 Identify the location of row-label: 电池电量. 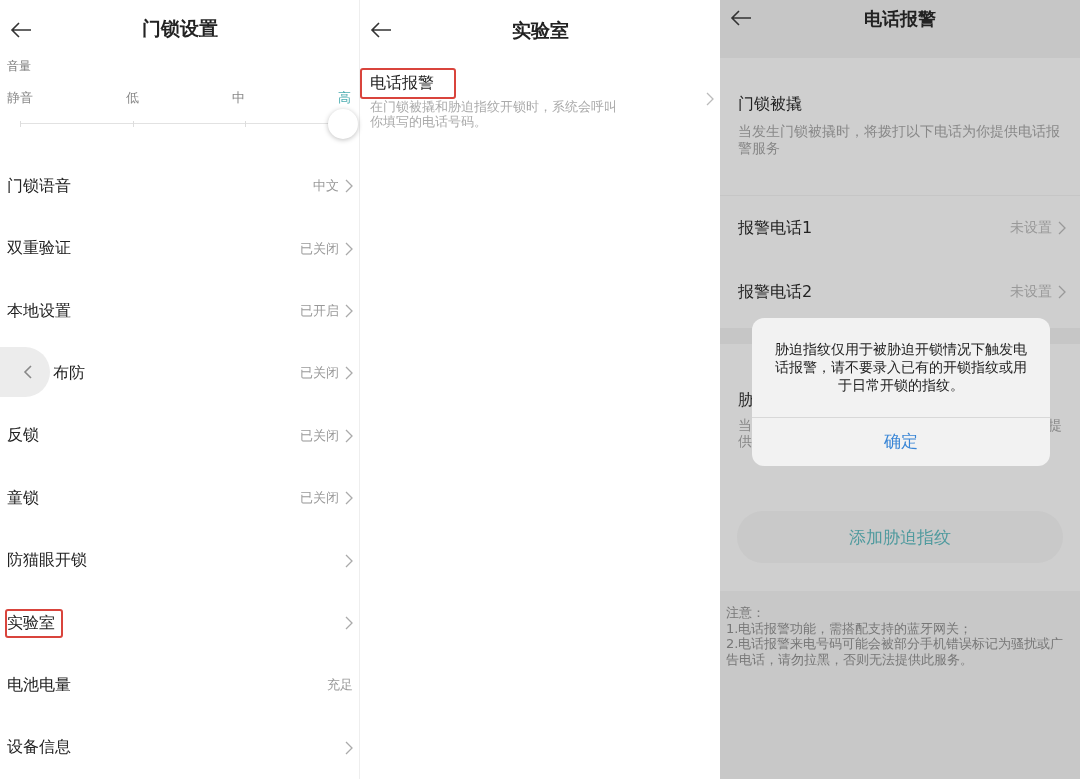
(39, 684).